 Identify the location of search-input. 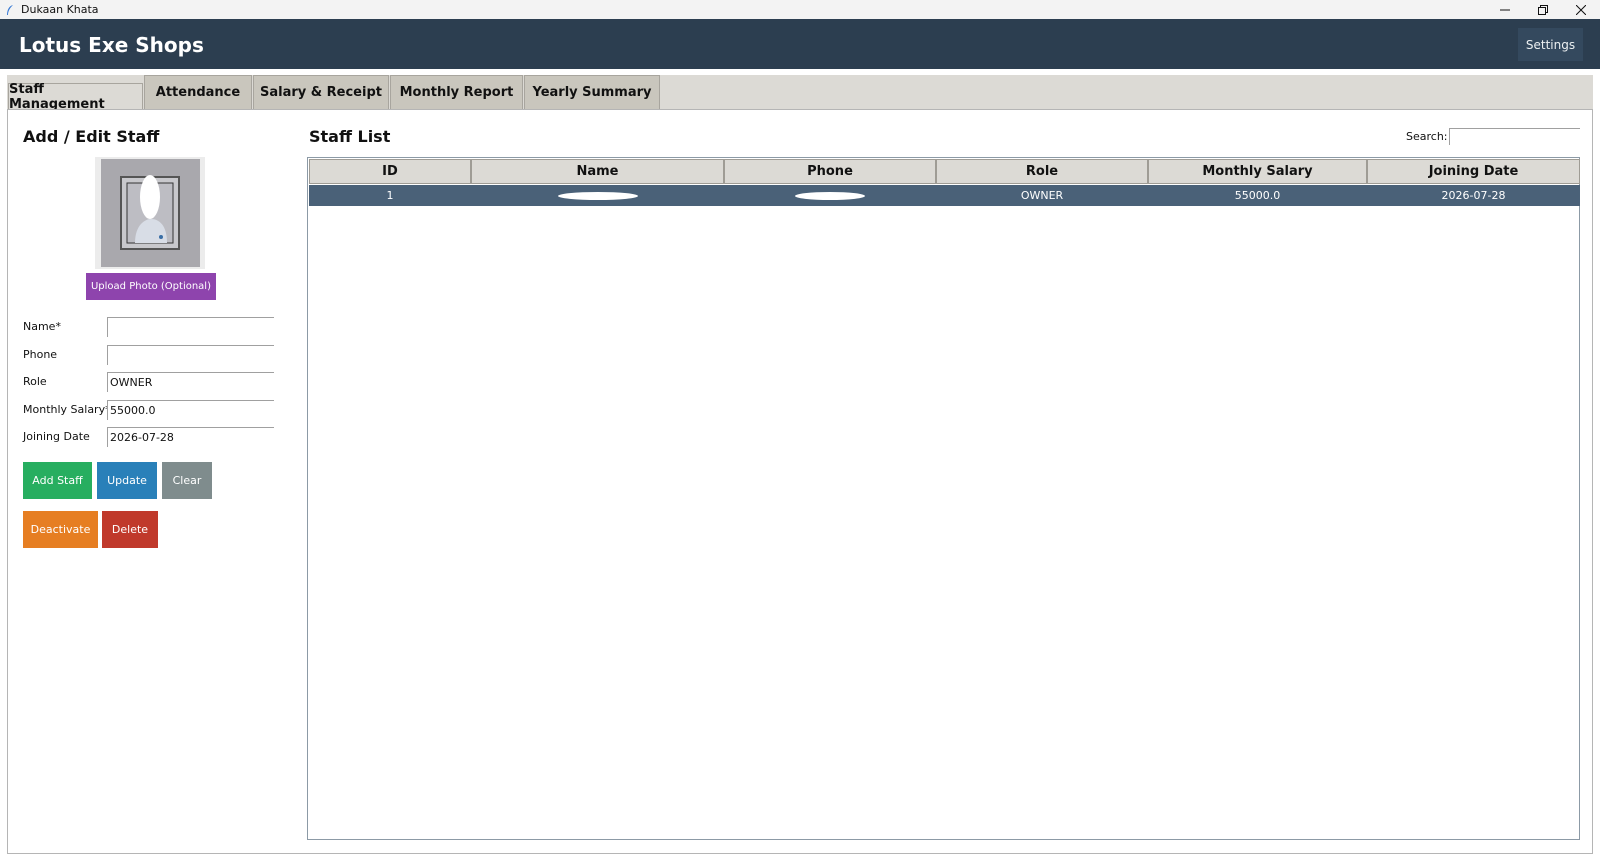
(1514, 136).